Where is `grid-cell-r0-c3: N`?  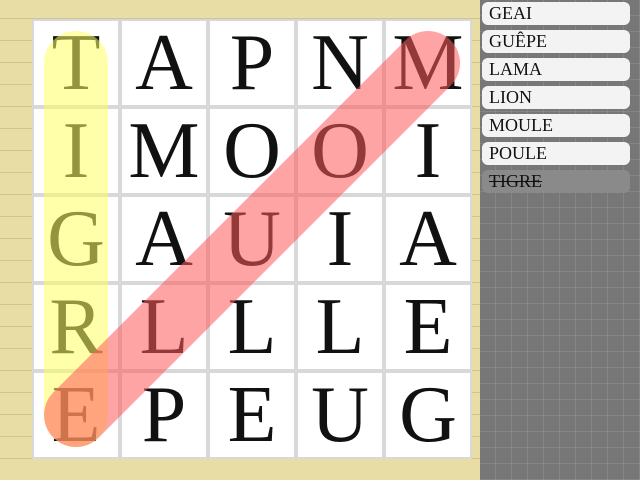
grid-cell-r0-c3: N is located at coordinates (340, 63).